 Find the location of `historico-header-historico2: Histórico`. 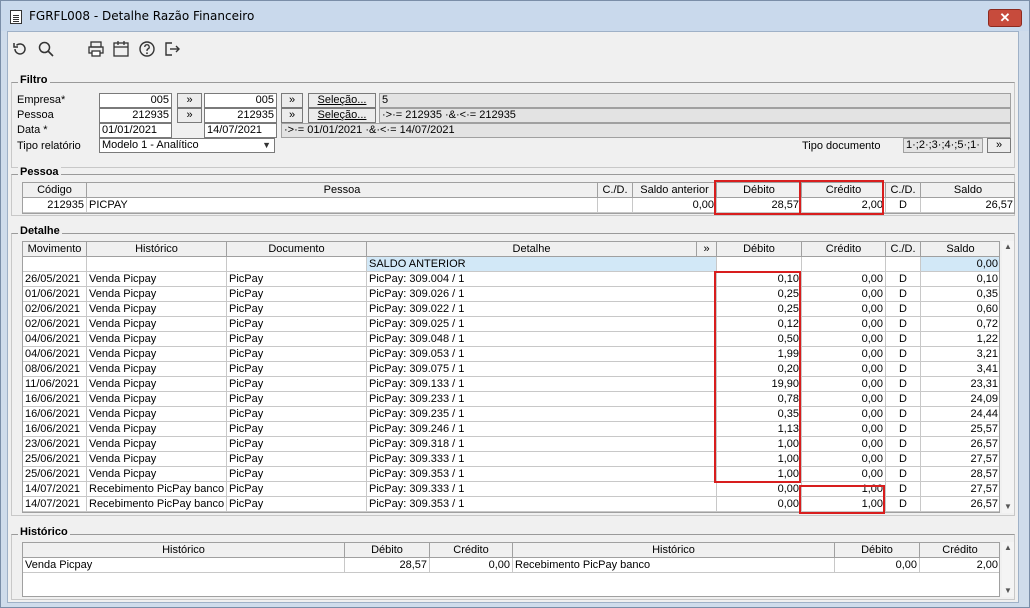

historico-header-historico2: Histórico is located at coordinates (674, 550).